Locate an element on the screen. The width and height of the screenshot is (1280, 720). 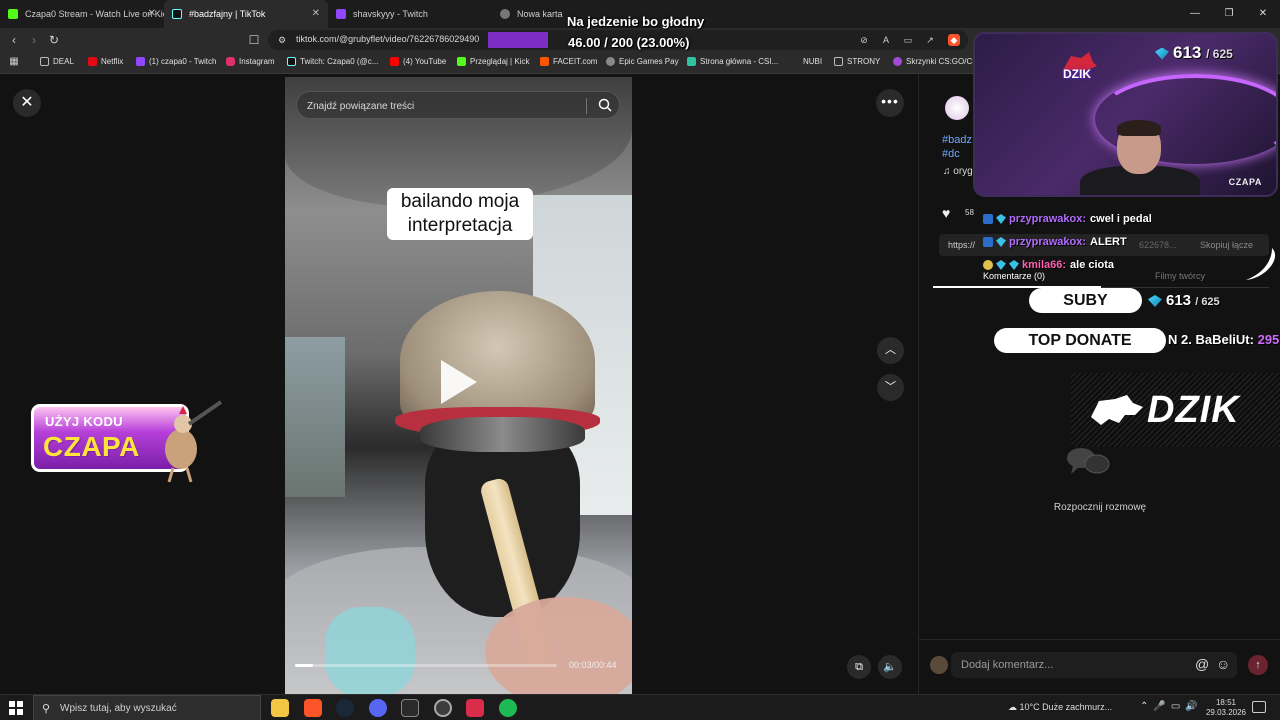
apps-grid-icon: ▦ is located at coordinates (14, 62).